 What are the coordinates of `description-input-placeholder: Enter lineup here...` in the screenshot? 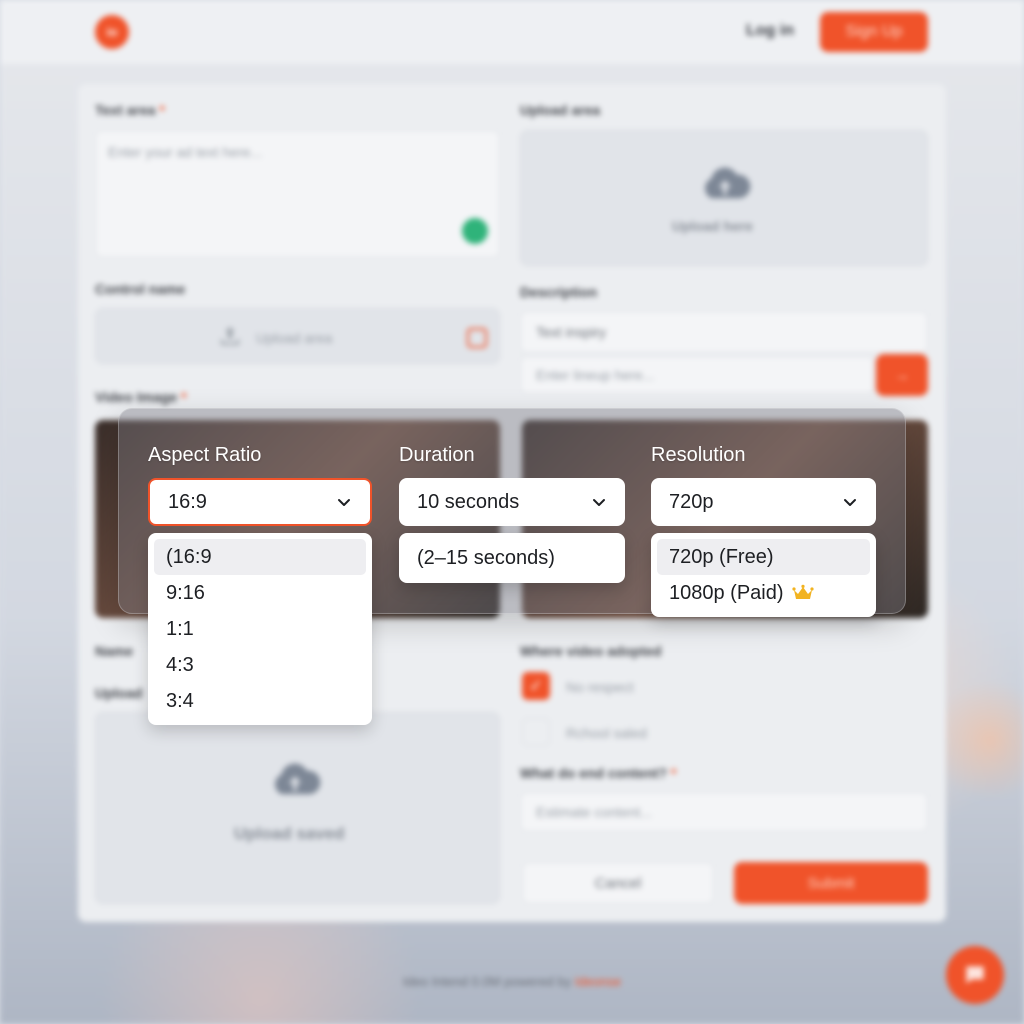 It's located at (595, 375).